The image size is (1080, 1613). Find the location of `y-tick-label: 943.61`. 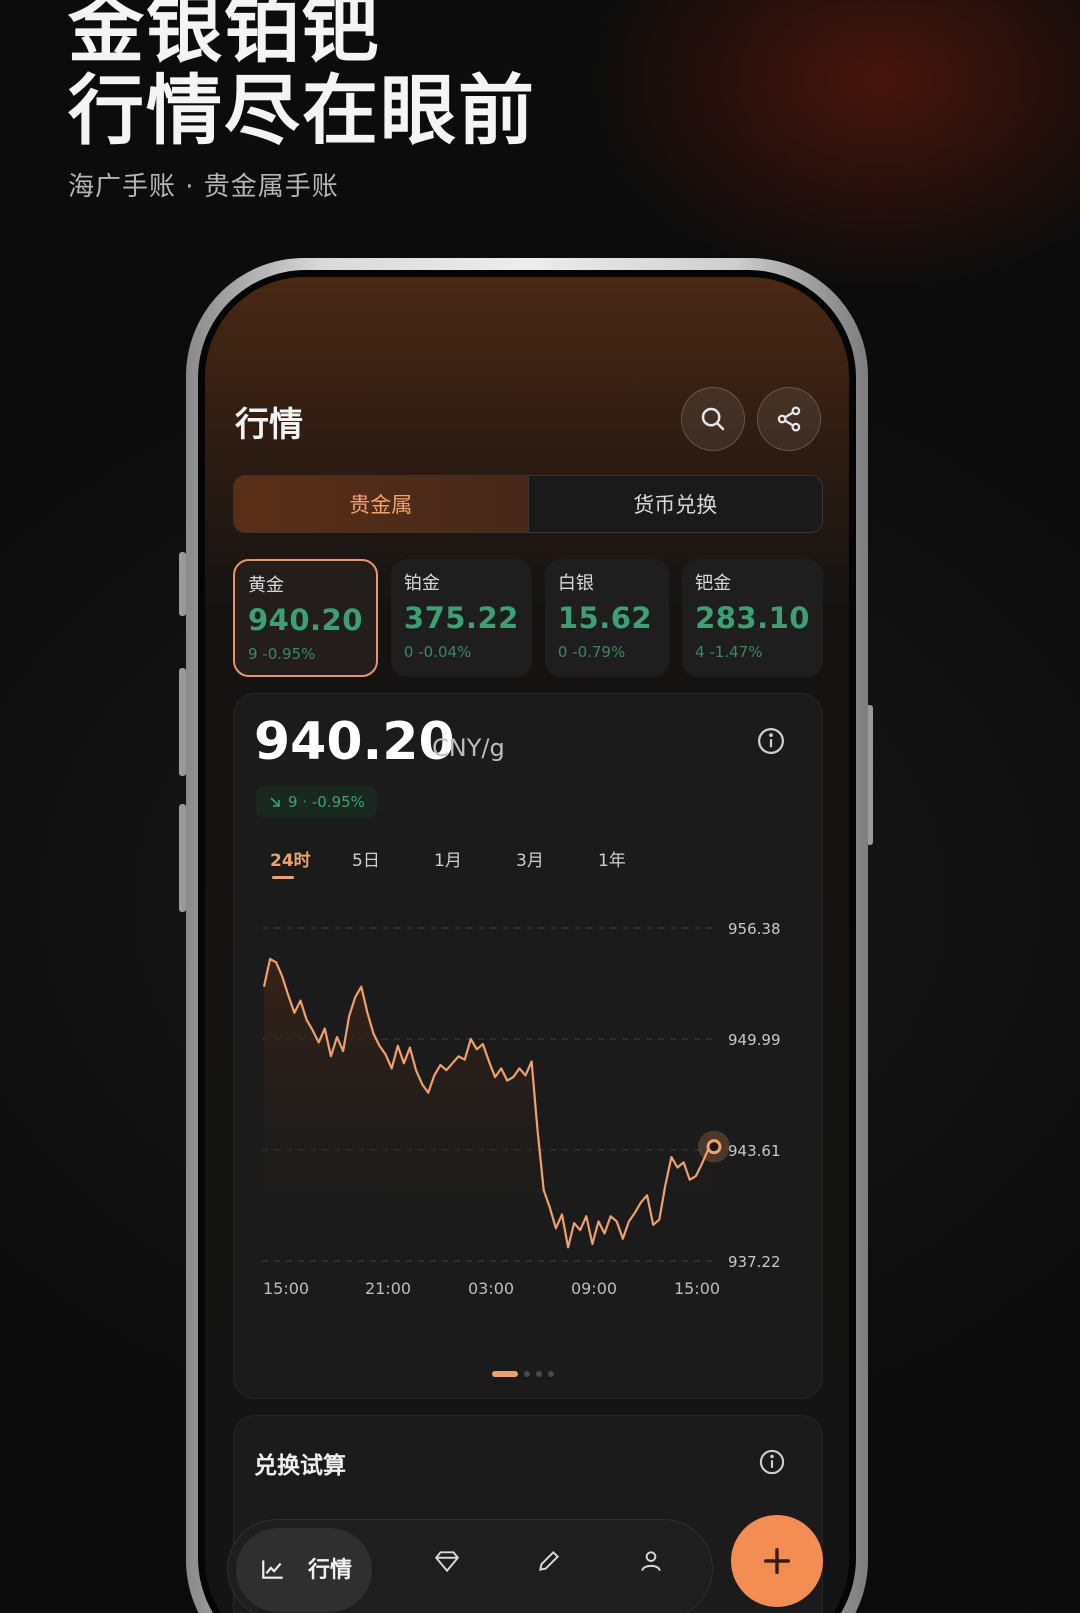

y-tick-label: 943.61 is located at coordinates (754, 1151).